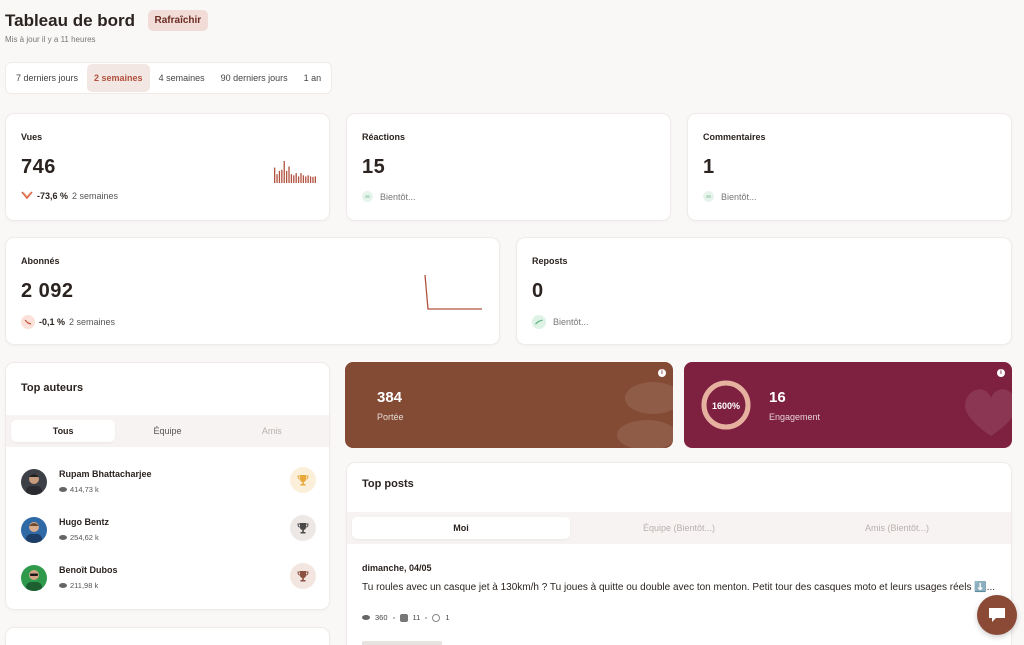 This screenshot has height=645, width=1024. Describe the element at coordinates (402, 643) in the screenshot. I see `next-post-partial` at that location.